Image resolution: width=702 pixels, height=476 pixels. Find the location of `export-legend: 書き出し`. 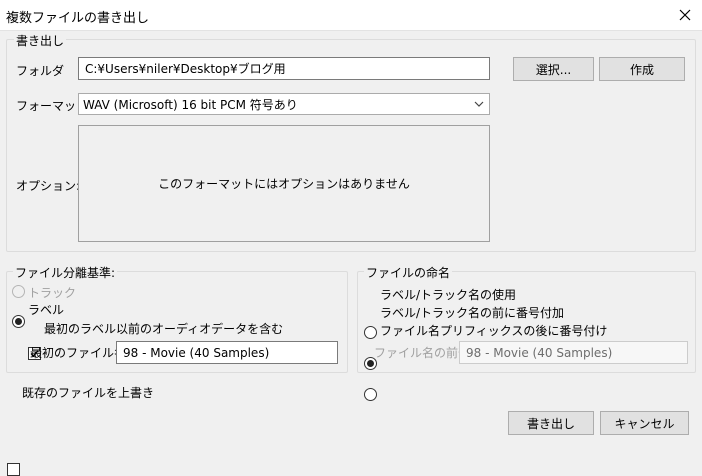

export-legend: 書き出し is located at coordinates (40, 40).